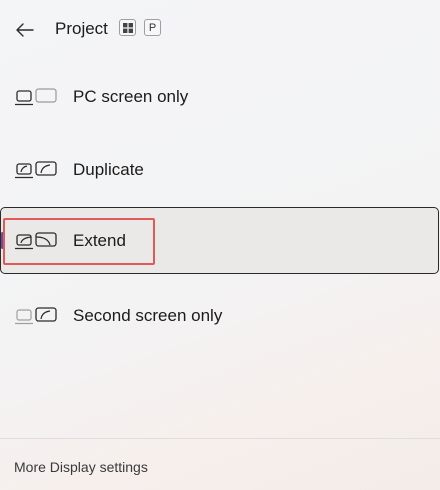  What do you see at coordinates (220, 97) in the screenshot?
I see `option-pc-screen-only: PC screen only` at bounding box center [220, 97].